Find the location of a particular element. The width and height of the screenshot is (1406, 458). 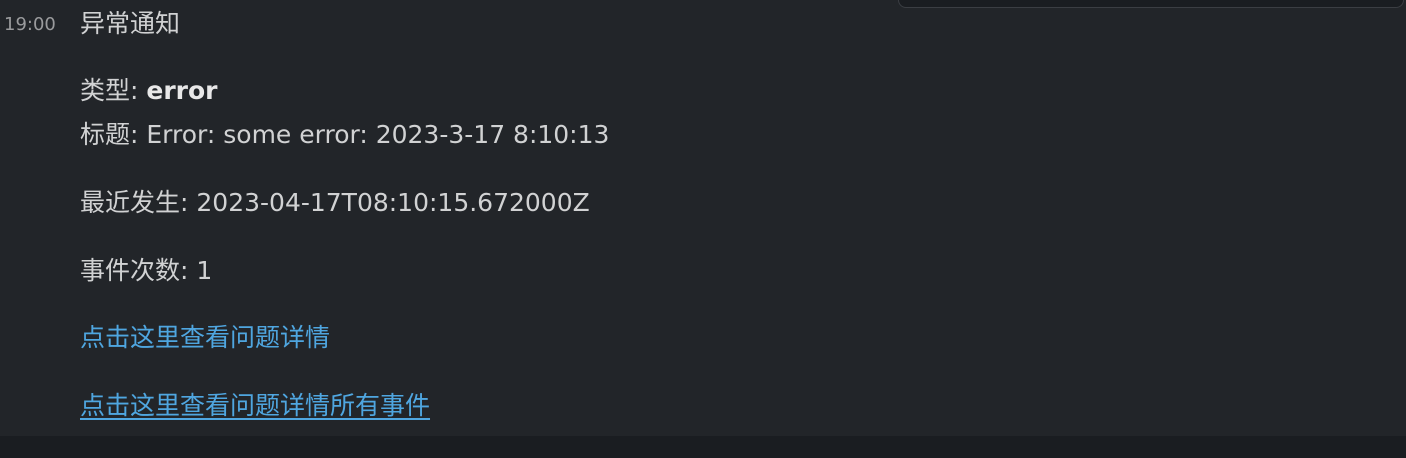

all-events-link: 点击这里查看问题详情所有事件 is located at coordinates (255, 405).